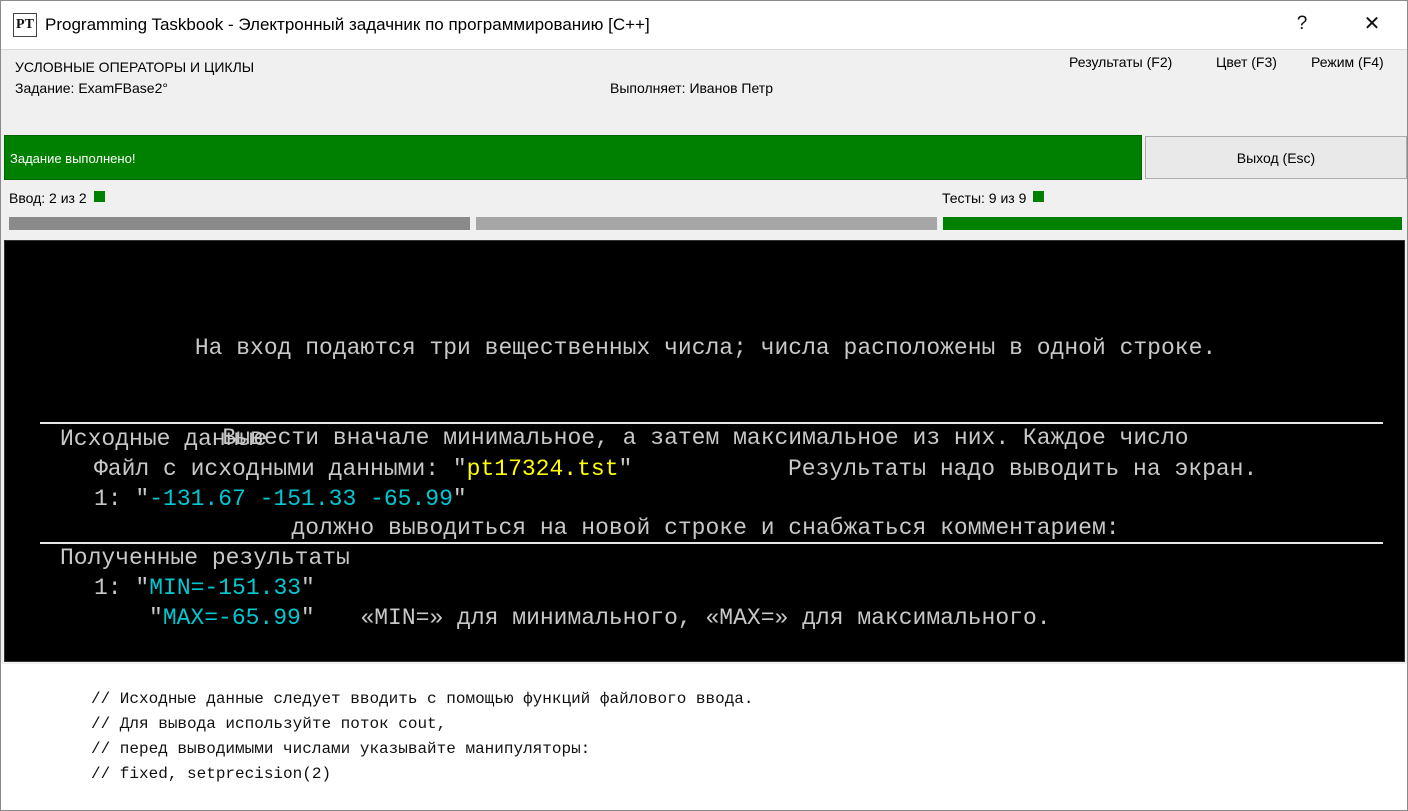 This screenshot has height=811, width=1408. Describe the element at coordinates (1372, 24) in the screenshot. I see `close-icon: ✕` at that location.